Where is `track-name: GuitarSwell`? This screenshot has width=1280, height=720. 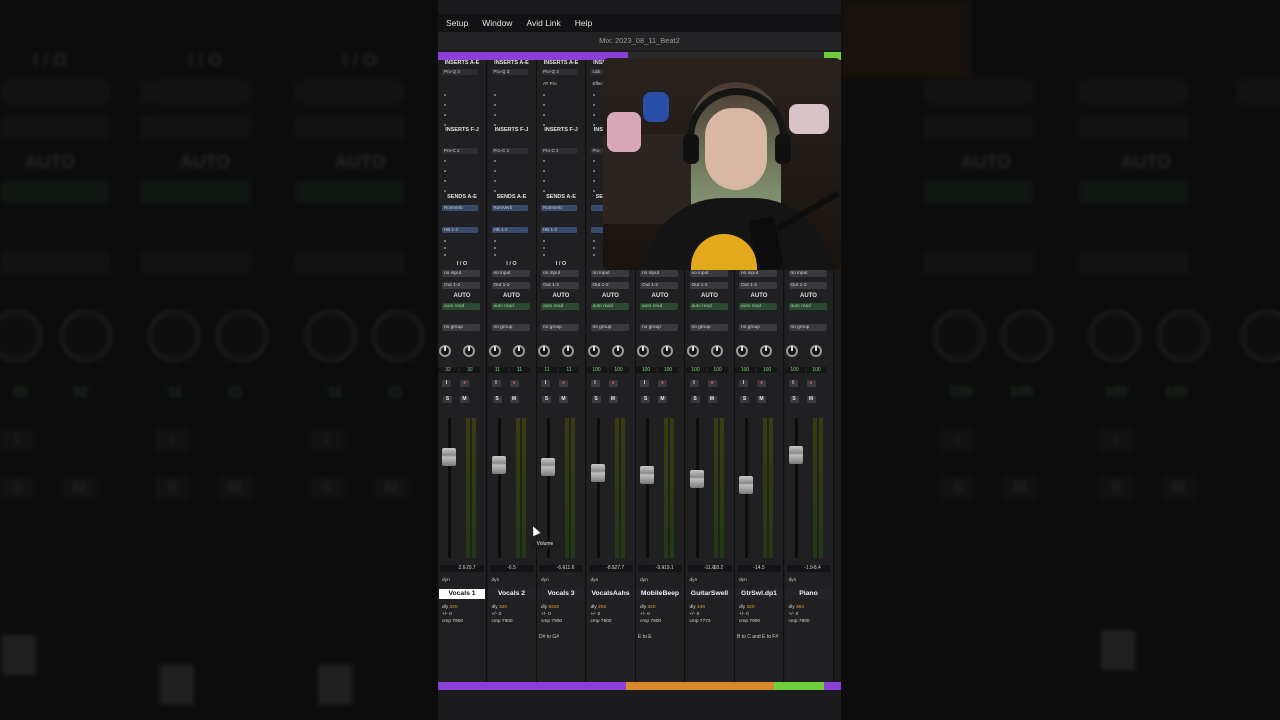 track-name: GuitarSwell is located at coordinates (709, 594).